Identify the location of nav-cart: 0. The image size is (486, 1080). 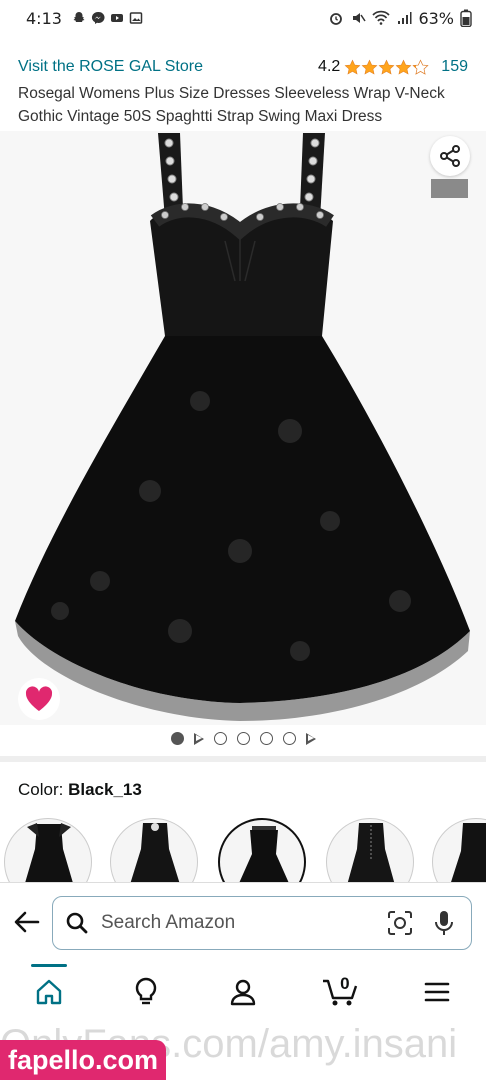
(340, 992).